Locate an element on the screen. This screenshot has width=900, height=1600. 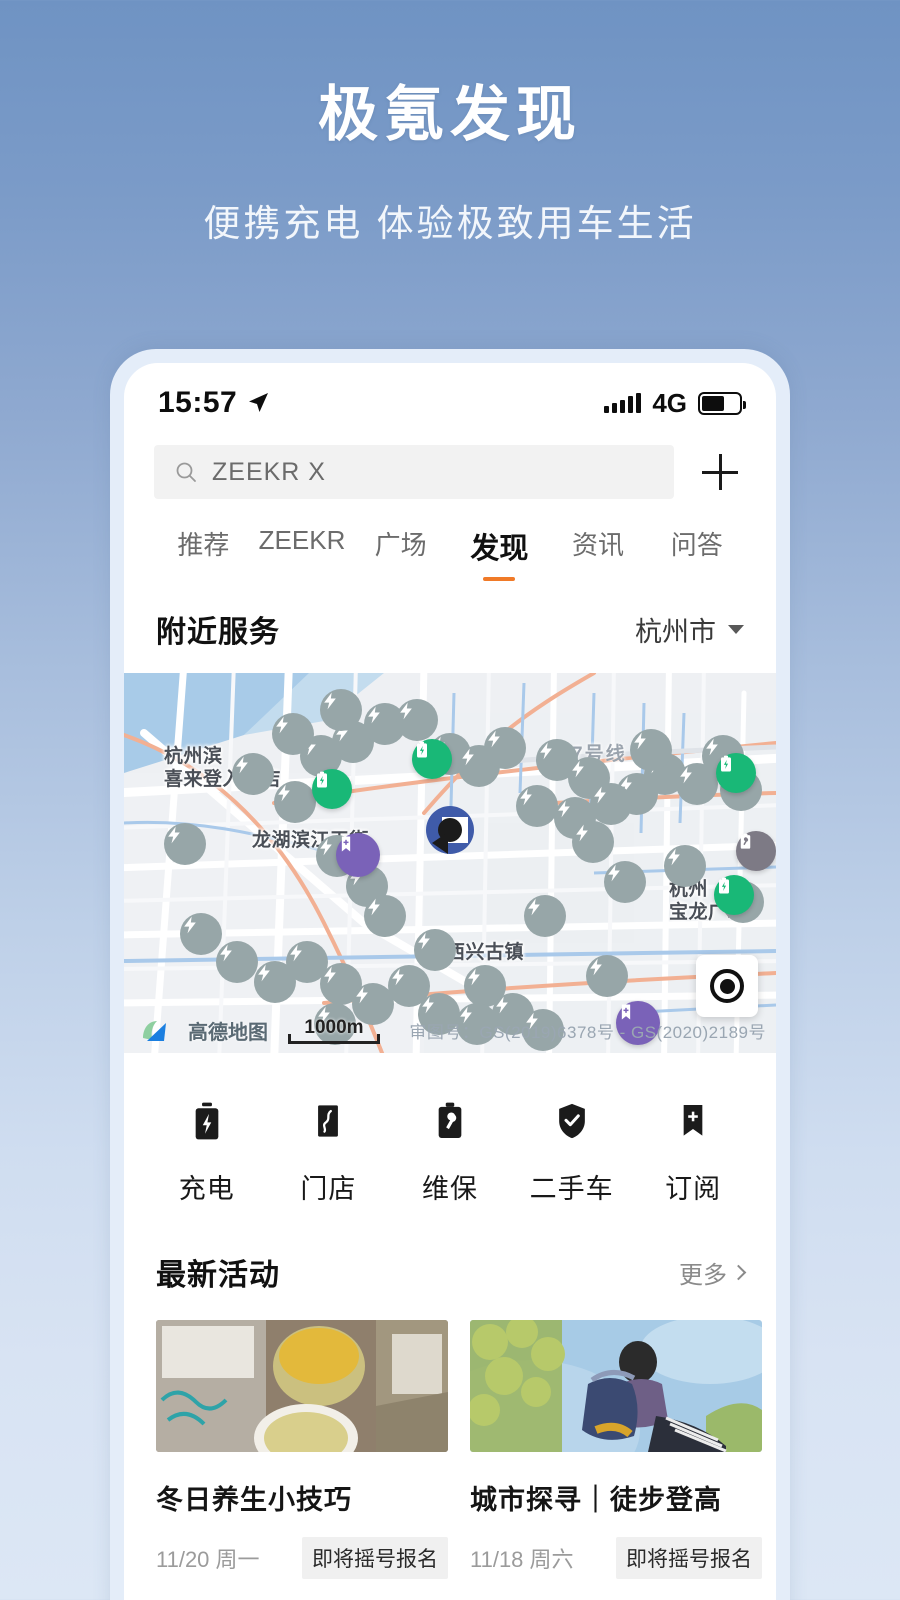
status-bar-right: 4G is located at coordinates (675, 403).